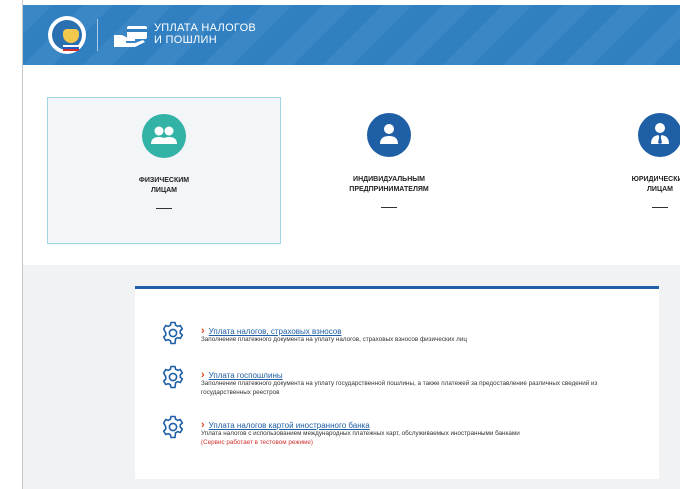  Describe the element at coordinates (591, 169) in the screenshot. I see `category-legal-entities: ЮРИДИЧЕСКИМ ЛИЦАМ` at that location.